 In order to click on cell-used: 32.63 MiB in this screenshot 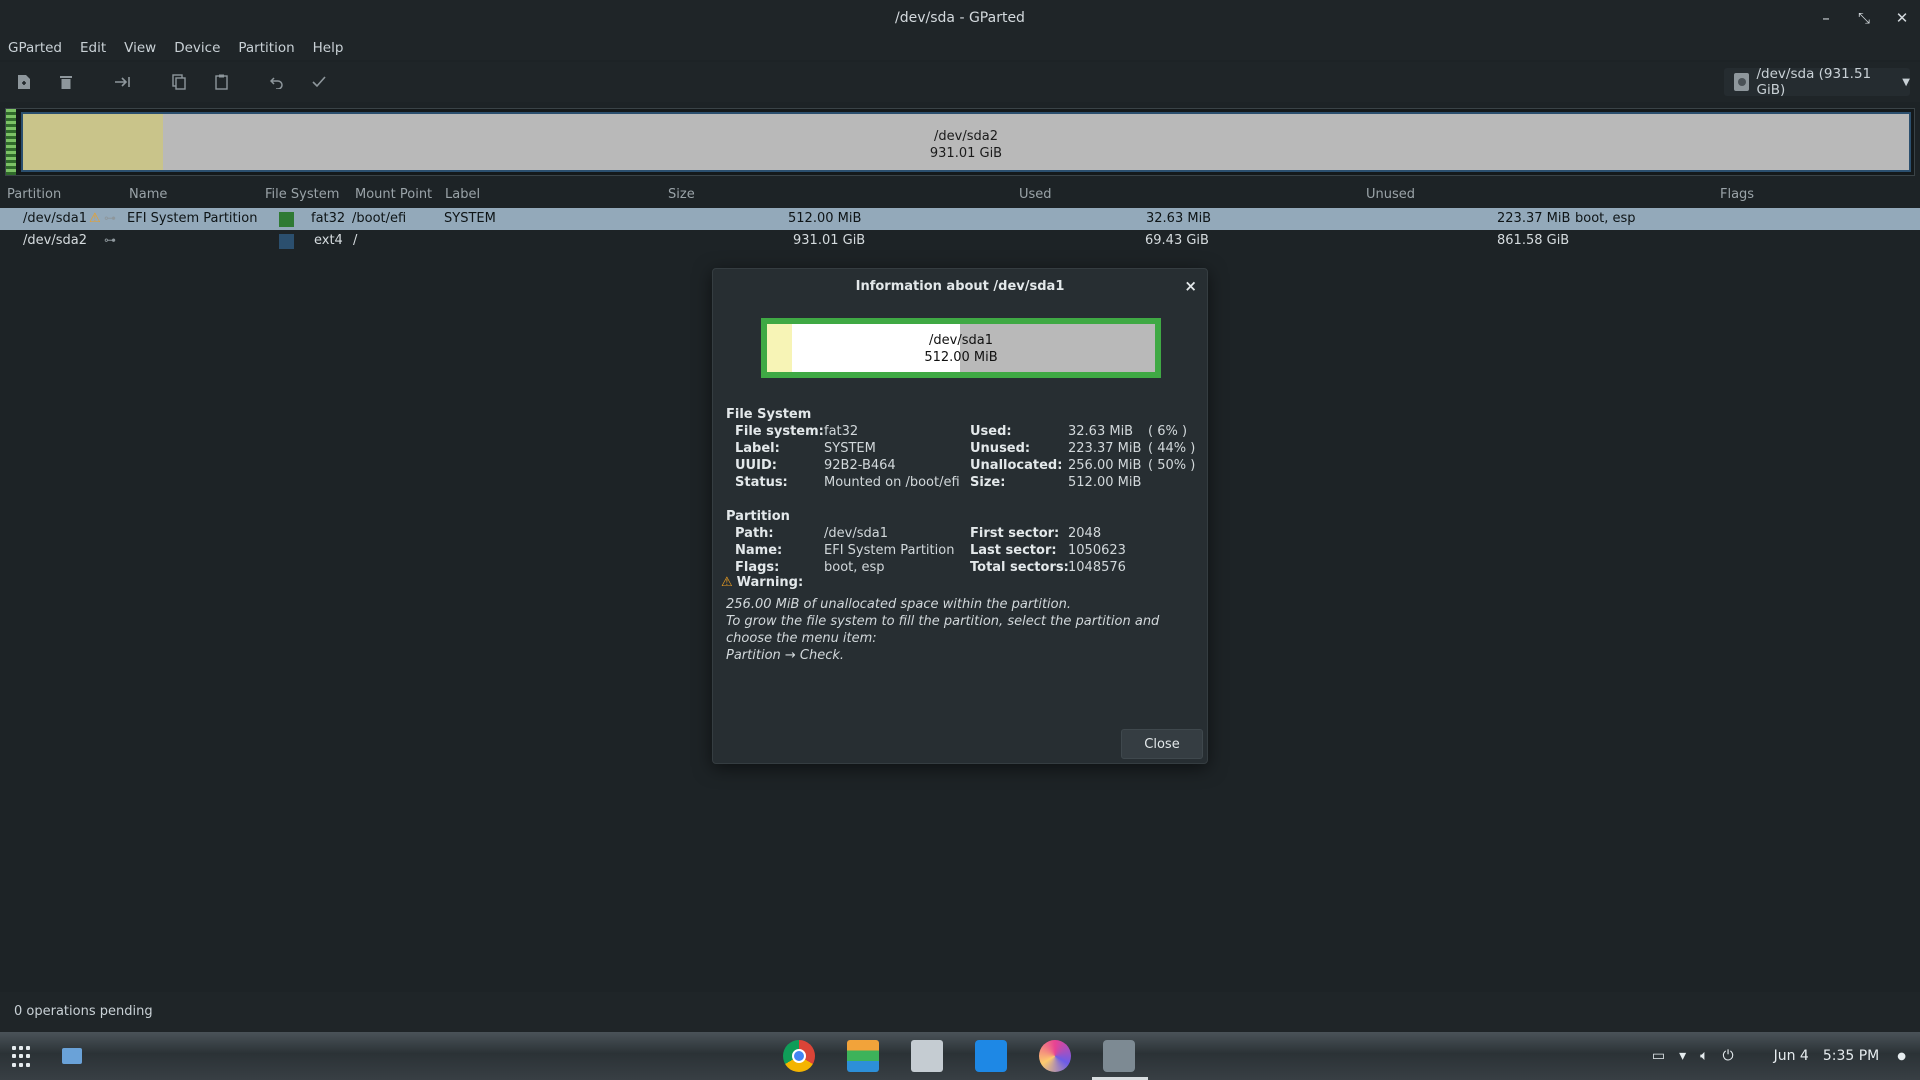, I will do `click(1179, 218)`.